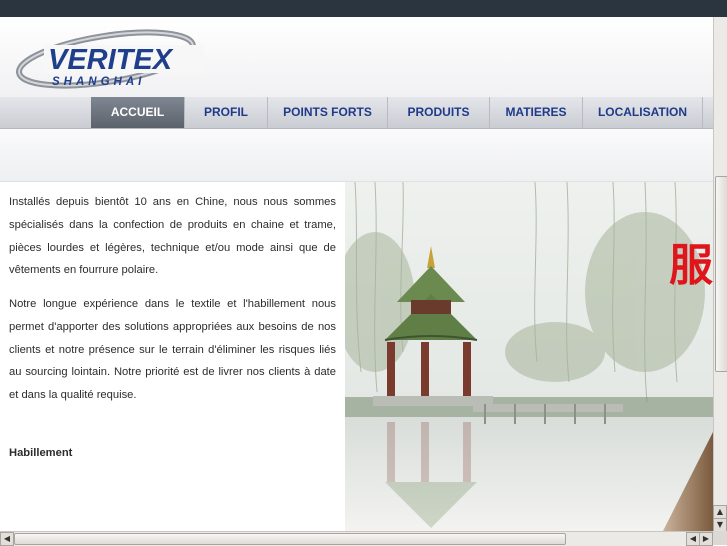 This screenshot has width=727, height=546. What do you see at coordinates (290, 539) in the screenshot?
I see `horizontal-scroll-thumb` at bounding box center [290, 539].